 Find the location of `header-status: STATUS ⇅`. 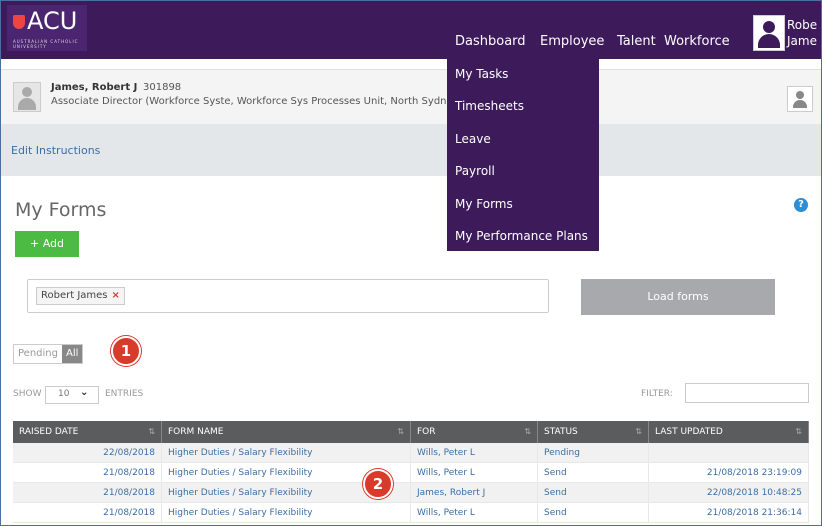

header-status: STATUS ⇅ is located at coordinates (593, 432).